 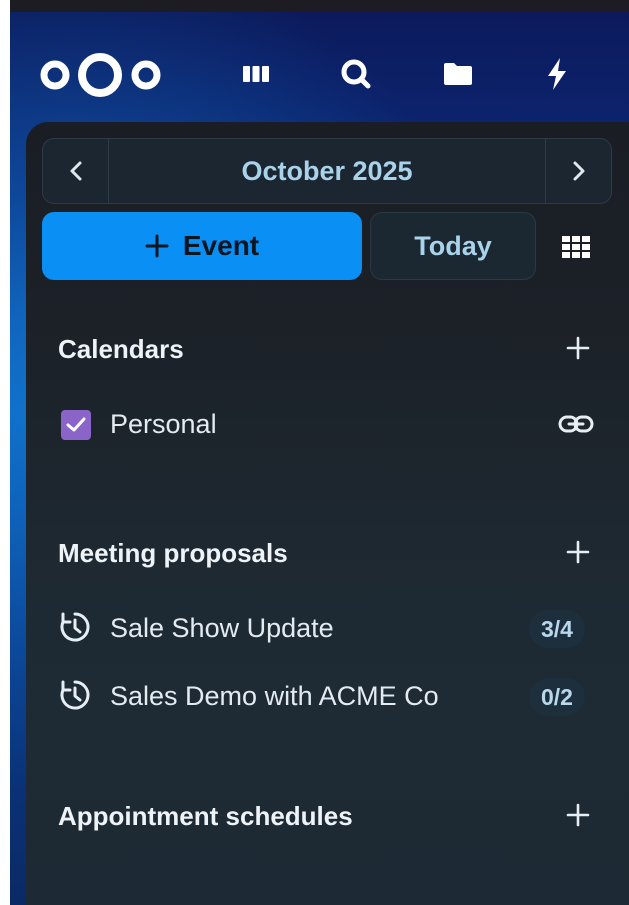 What do you see at coordinates (453, 246) in the screenshot?
I see `today-button: Today` at bounding box center [453, 246].